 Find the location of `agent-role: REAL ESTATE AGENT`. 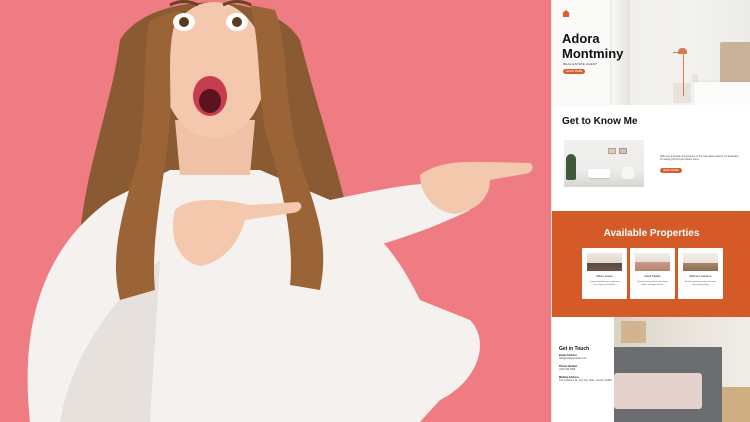

agent-role: REAL ESTATE AGENT is located at coordinates (580, 64).